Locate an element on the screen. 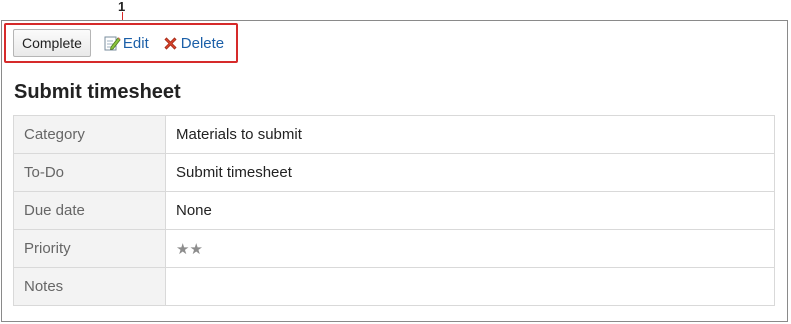 This screenshot has width=791, height=324. todo-toolbar: Complete Edit Delete is located at coordinates (118, 43).